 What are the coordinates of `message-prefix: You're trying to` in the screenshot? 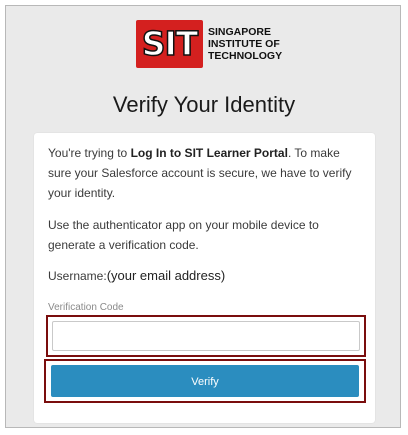 It's located at (89, 153).